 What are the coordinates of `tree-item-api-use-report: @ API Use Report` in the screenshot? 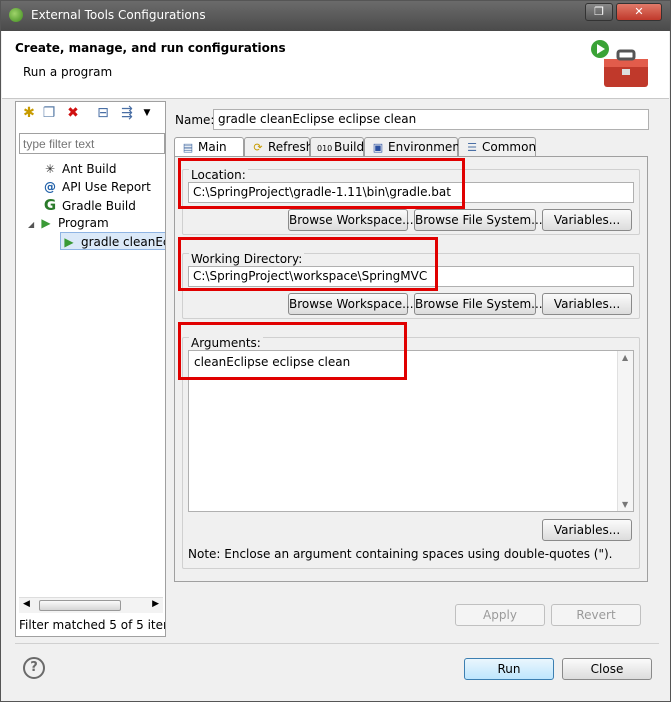 It's located at (96, 187).